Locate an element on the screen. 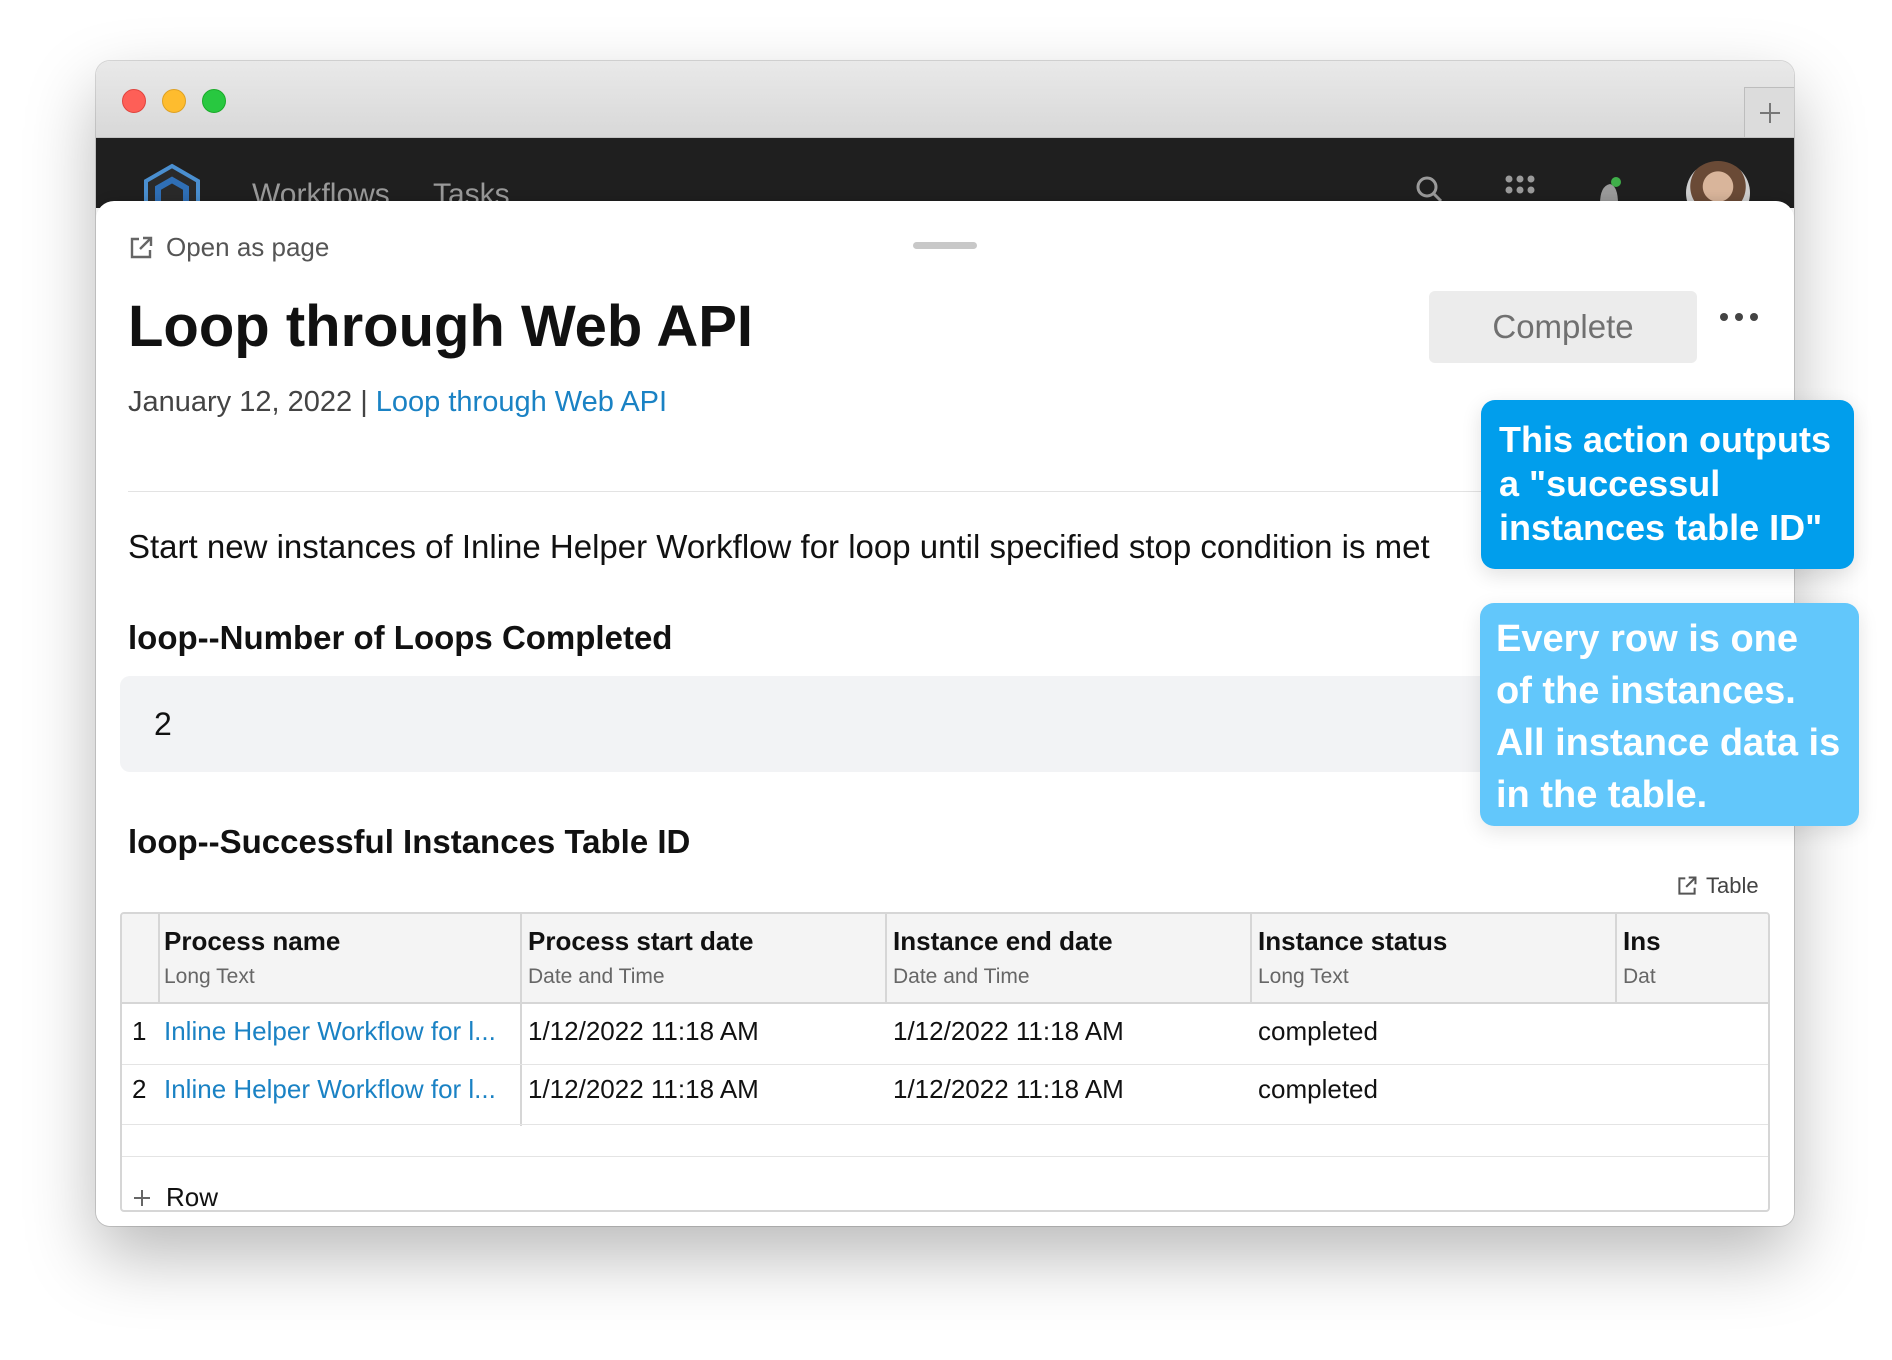 This screenshot has width=1892, height=1360. add-row-button: Row is located at coordinates (175, 1197).